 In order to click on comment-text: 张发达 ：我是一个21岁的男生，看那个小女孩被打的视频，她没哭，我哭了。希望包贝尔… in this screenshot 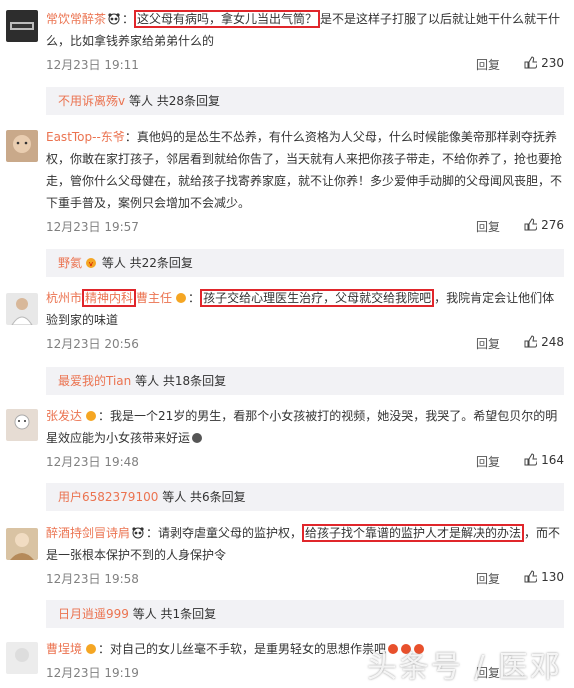, I will do `click(302, 427)`.